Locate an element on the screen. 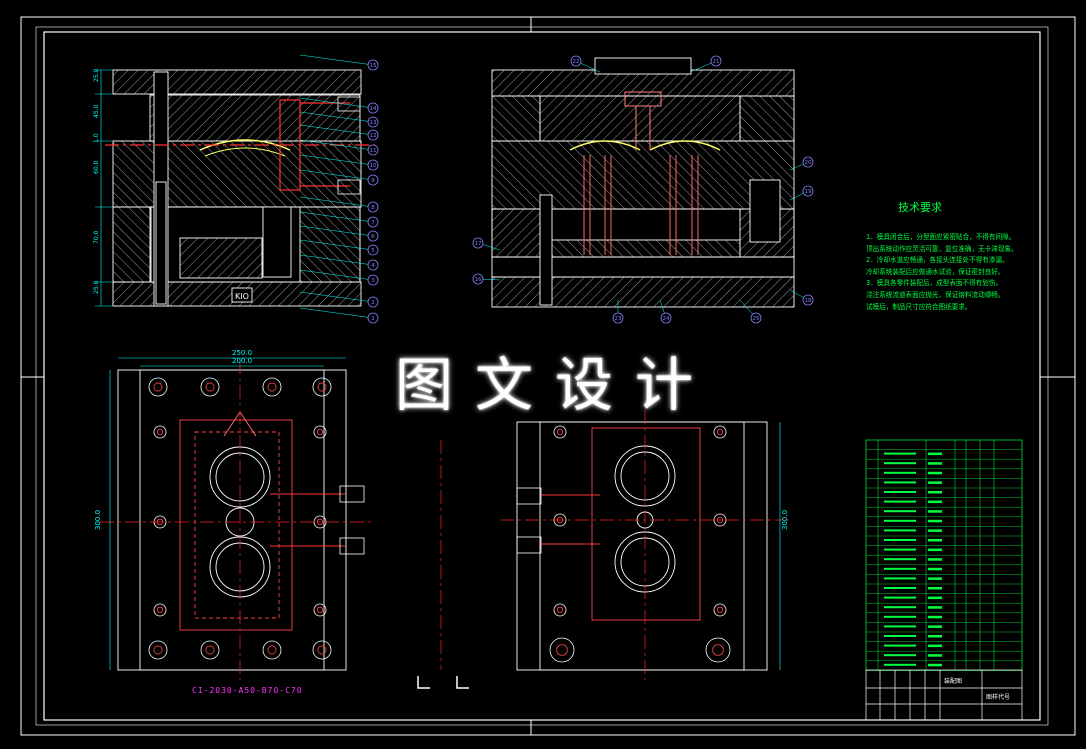  plan-width-inner-label: 200.0 is located at coordinates (242, 361).